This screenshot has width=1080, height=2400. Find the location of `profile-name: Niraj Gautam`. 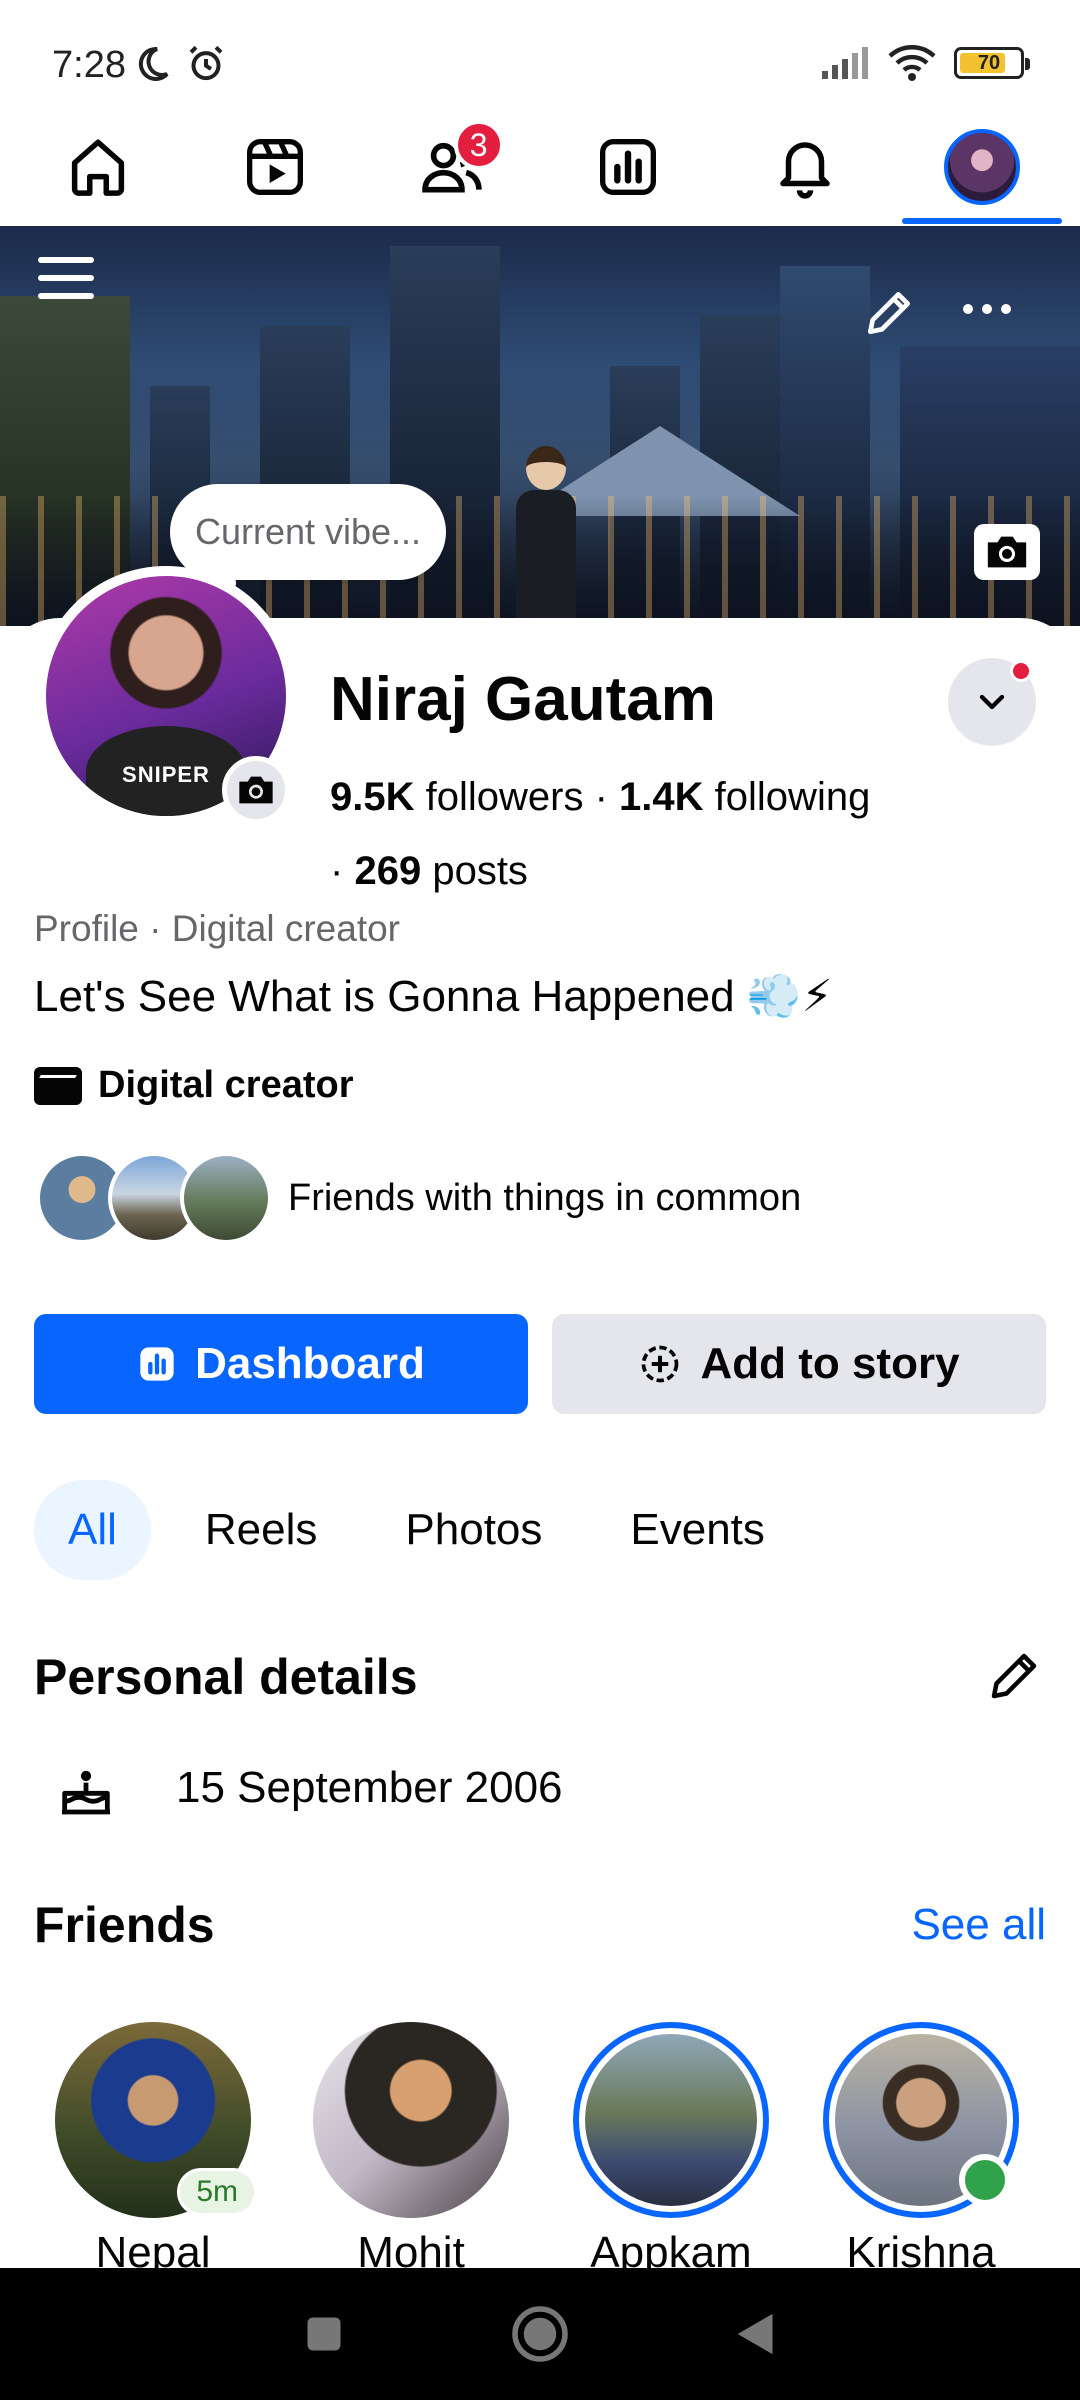

profile-name: Niraj Gautam is located at coordinates (523, 699).